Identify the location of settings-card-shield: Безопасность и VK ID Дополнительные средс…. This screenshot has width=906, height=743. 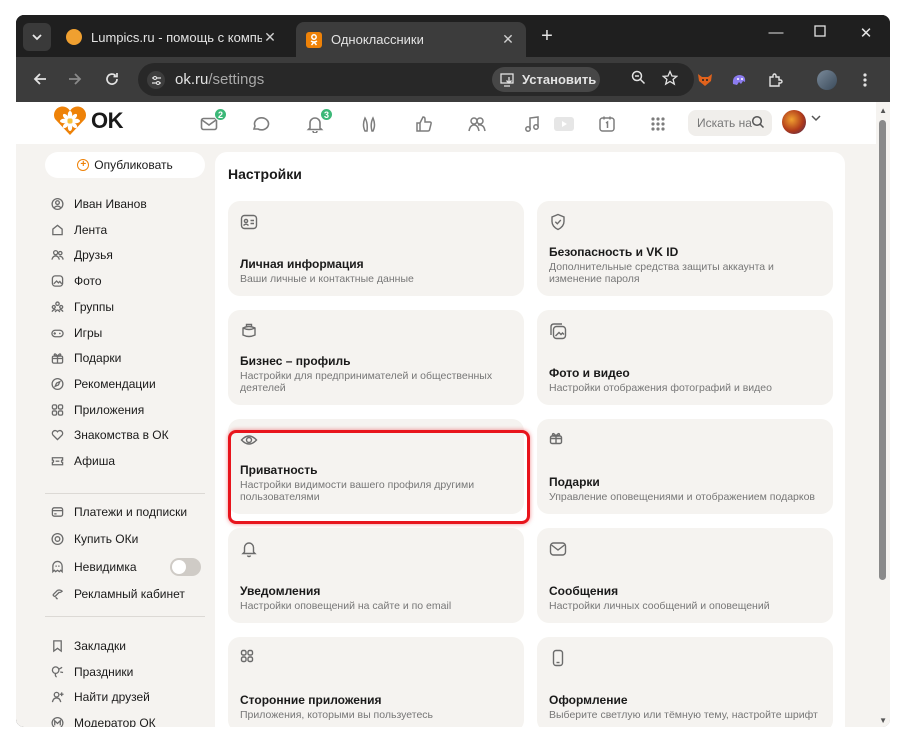
(685, 248).